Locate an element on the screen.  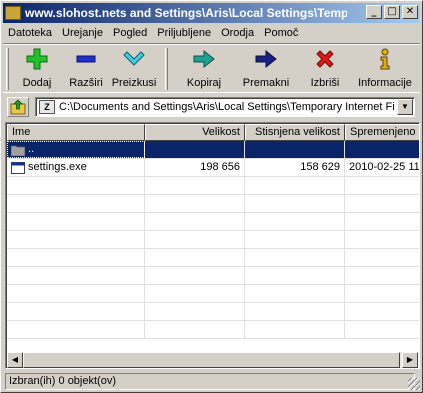
row-size: 198 656 is located at coordinates (195, 167).